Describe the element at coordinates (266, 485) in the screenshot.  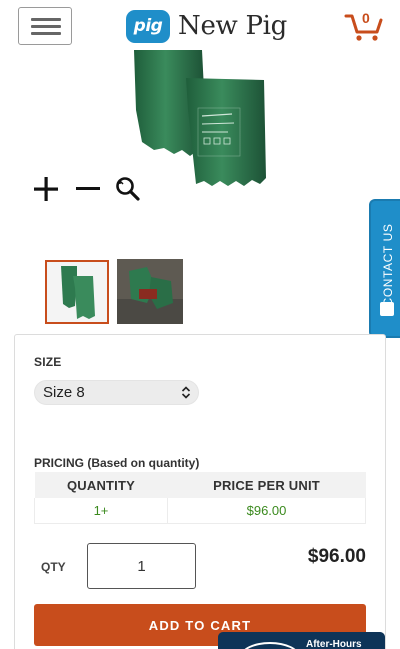
I see `price-per-unit-column-header: PRICE PER UNIT` at that location.